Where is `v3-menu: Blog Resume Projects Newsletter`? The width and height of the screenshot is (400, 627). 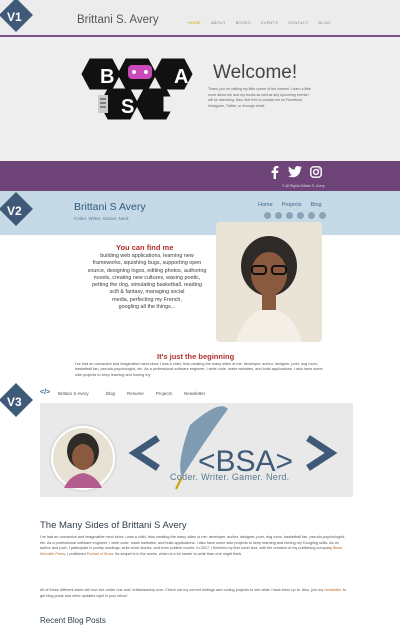 v3-menu: Blog Resume Projects Newsletter is located at coordinates (155, 393).